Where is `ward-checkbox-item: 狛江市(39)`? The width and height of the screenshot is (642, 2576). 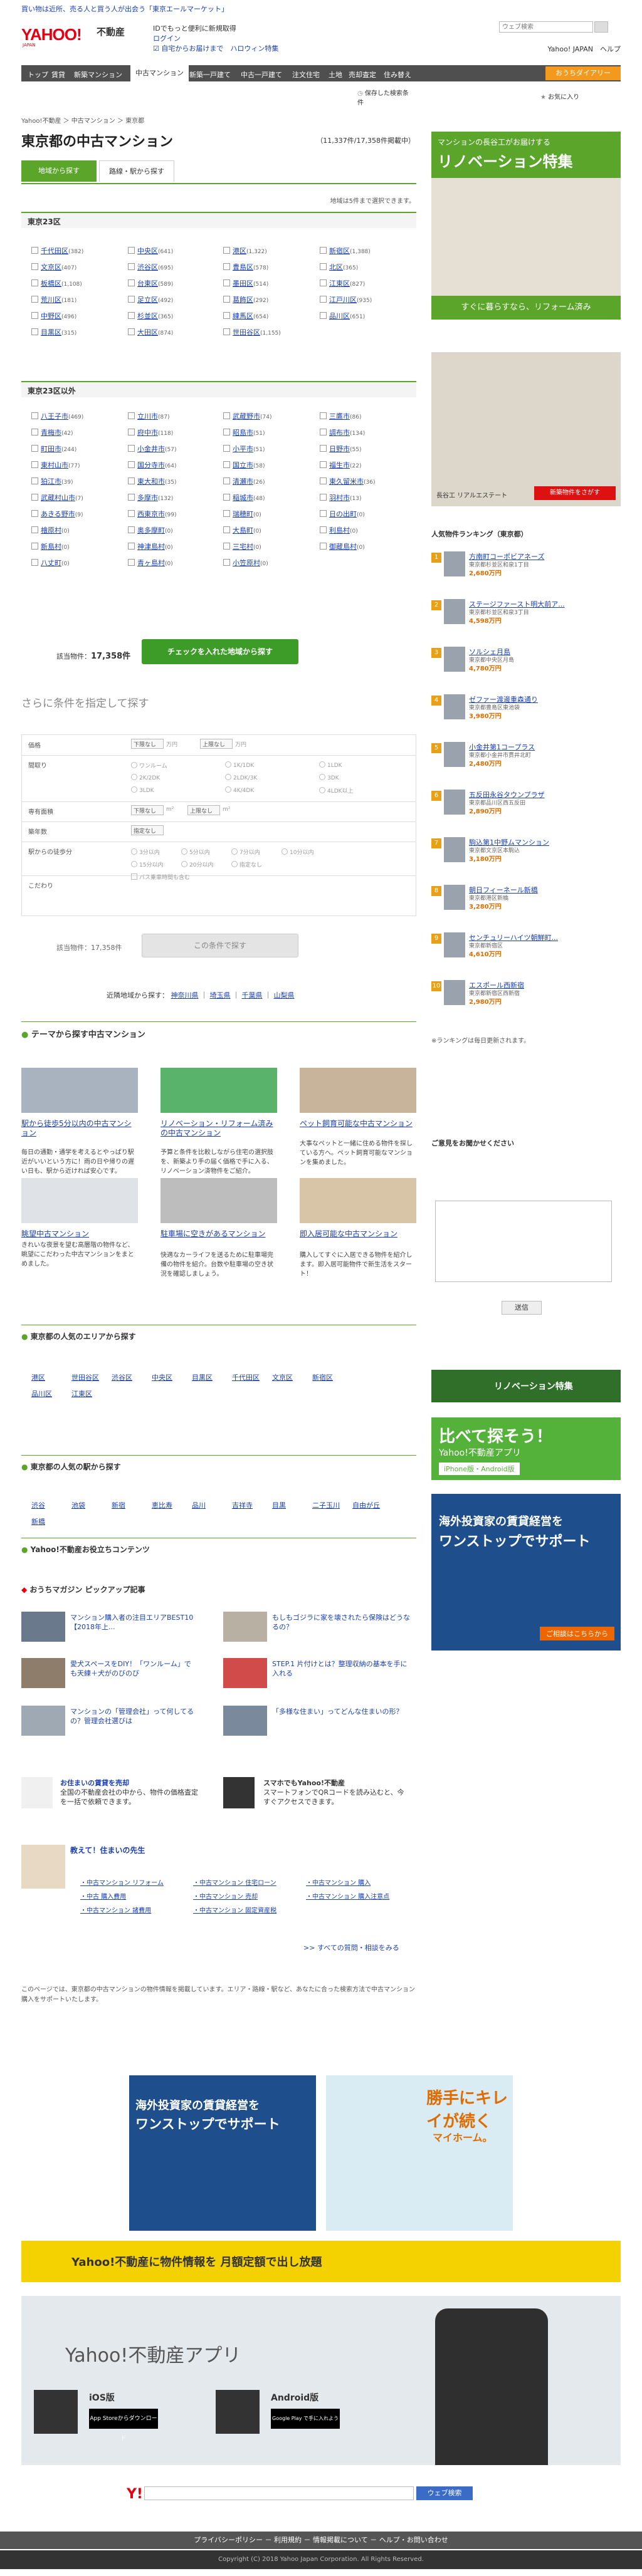
ward-checkbox-item: 狛江市(39) is located at coordinates (52, 481).